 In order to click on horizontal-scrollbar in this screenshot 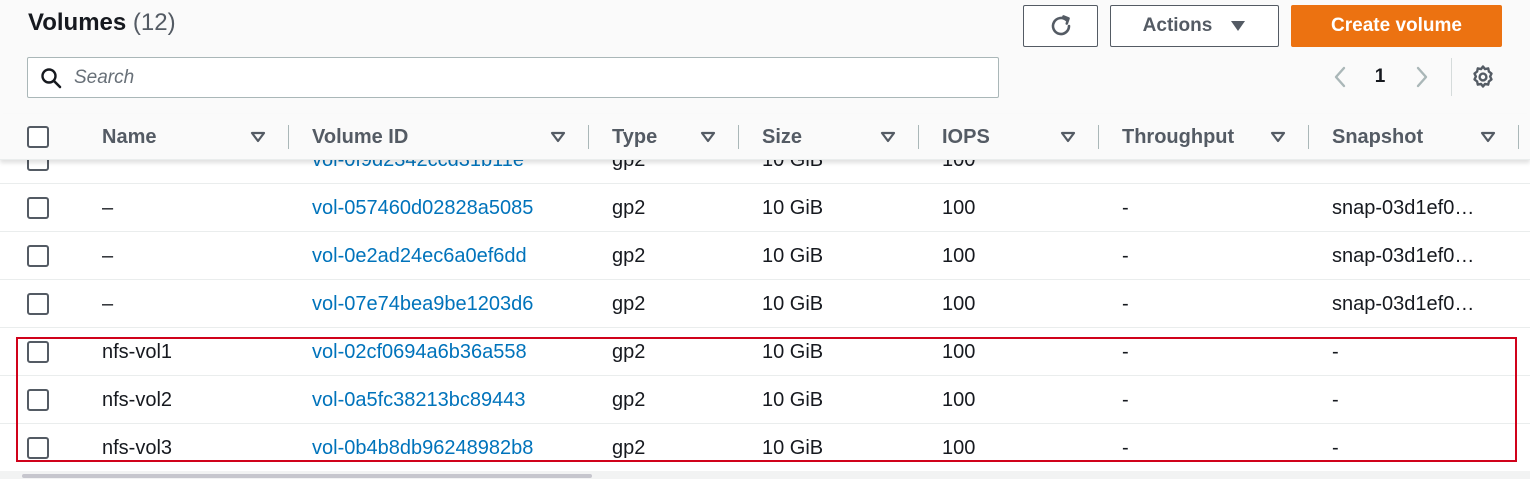, I will do `click(765, 475)`.